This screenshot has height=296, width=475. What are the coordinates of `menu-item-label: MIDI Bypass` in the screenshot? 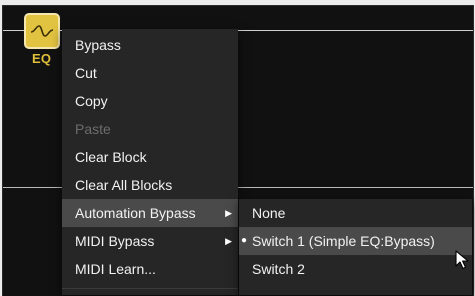 It's located at (115, 241).